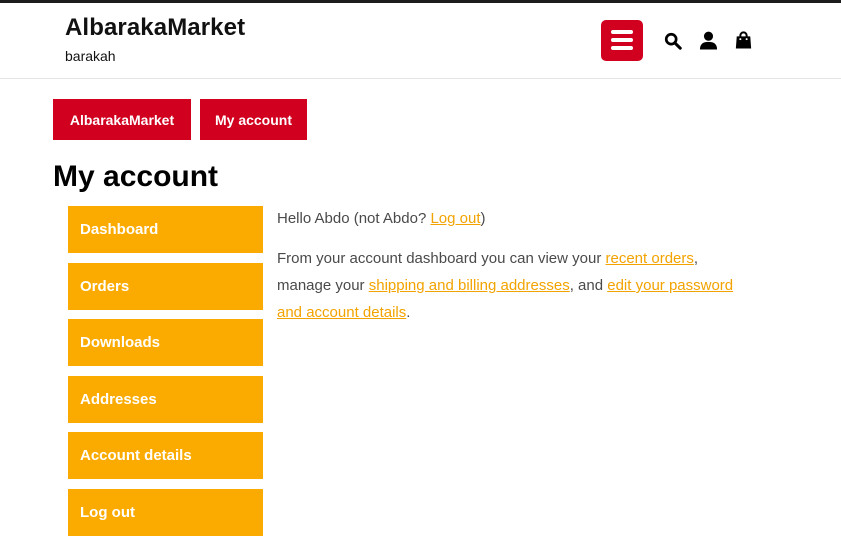 This screenshot has height=560, width=841. What do you see at coordinates (165, 455) in the screenshot?
I see `account-nav-account-details: Account details` at bounding box center [165, 455].